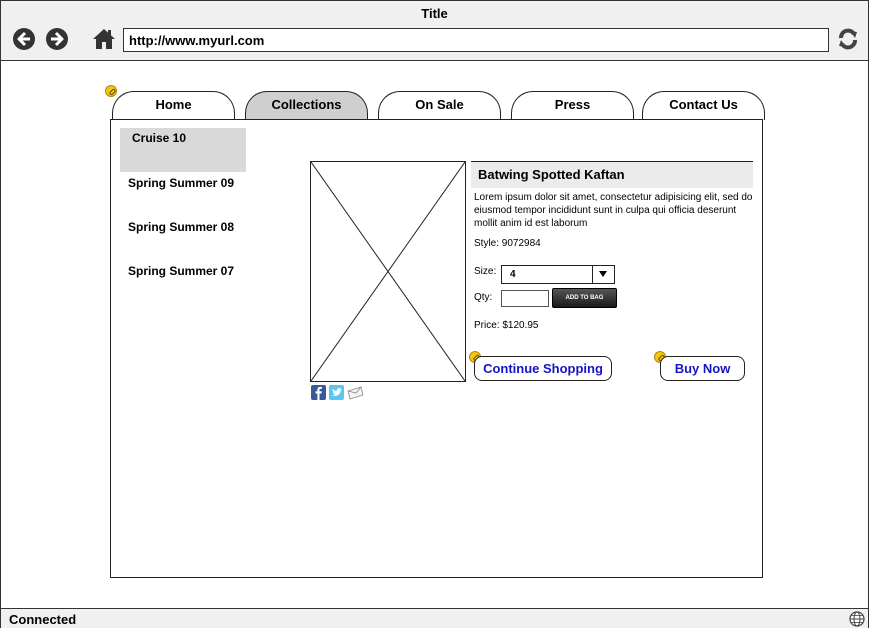 Image resolution: width=871 pixels, height=630 pixels. I want to click on forward-arrow-icon, so click(57, 39).